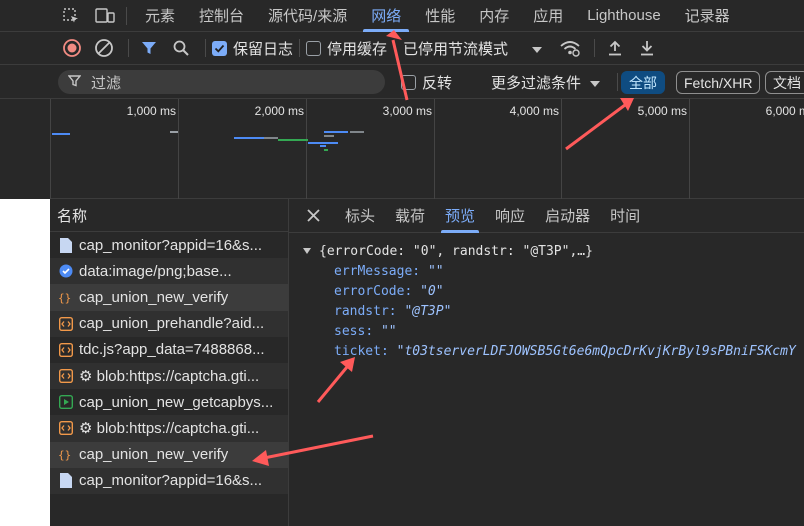 This screenshot has width=804, height=526. What do you see at coordinates (510, 216) in the screenshot?
I see `tab-response: 响应` at bounding box center [510, 216].